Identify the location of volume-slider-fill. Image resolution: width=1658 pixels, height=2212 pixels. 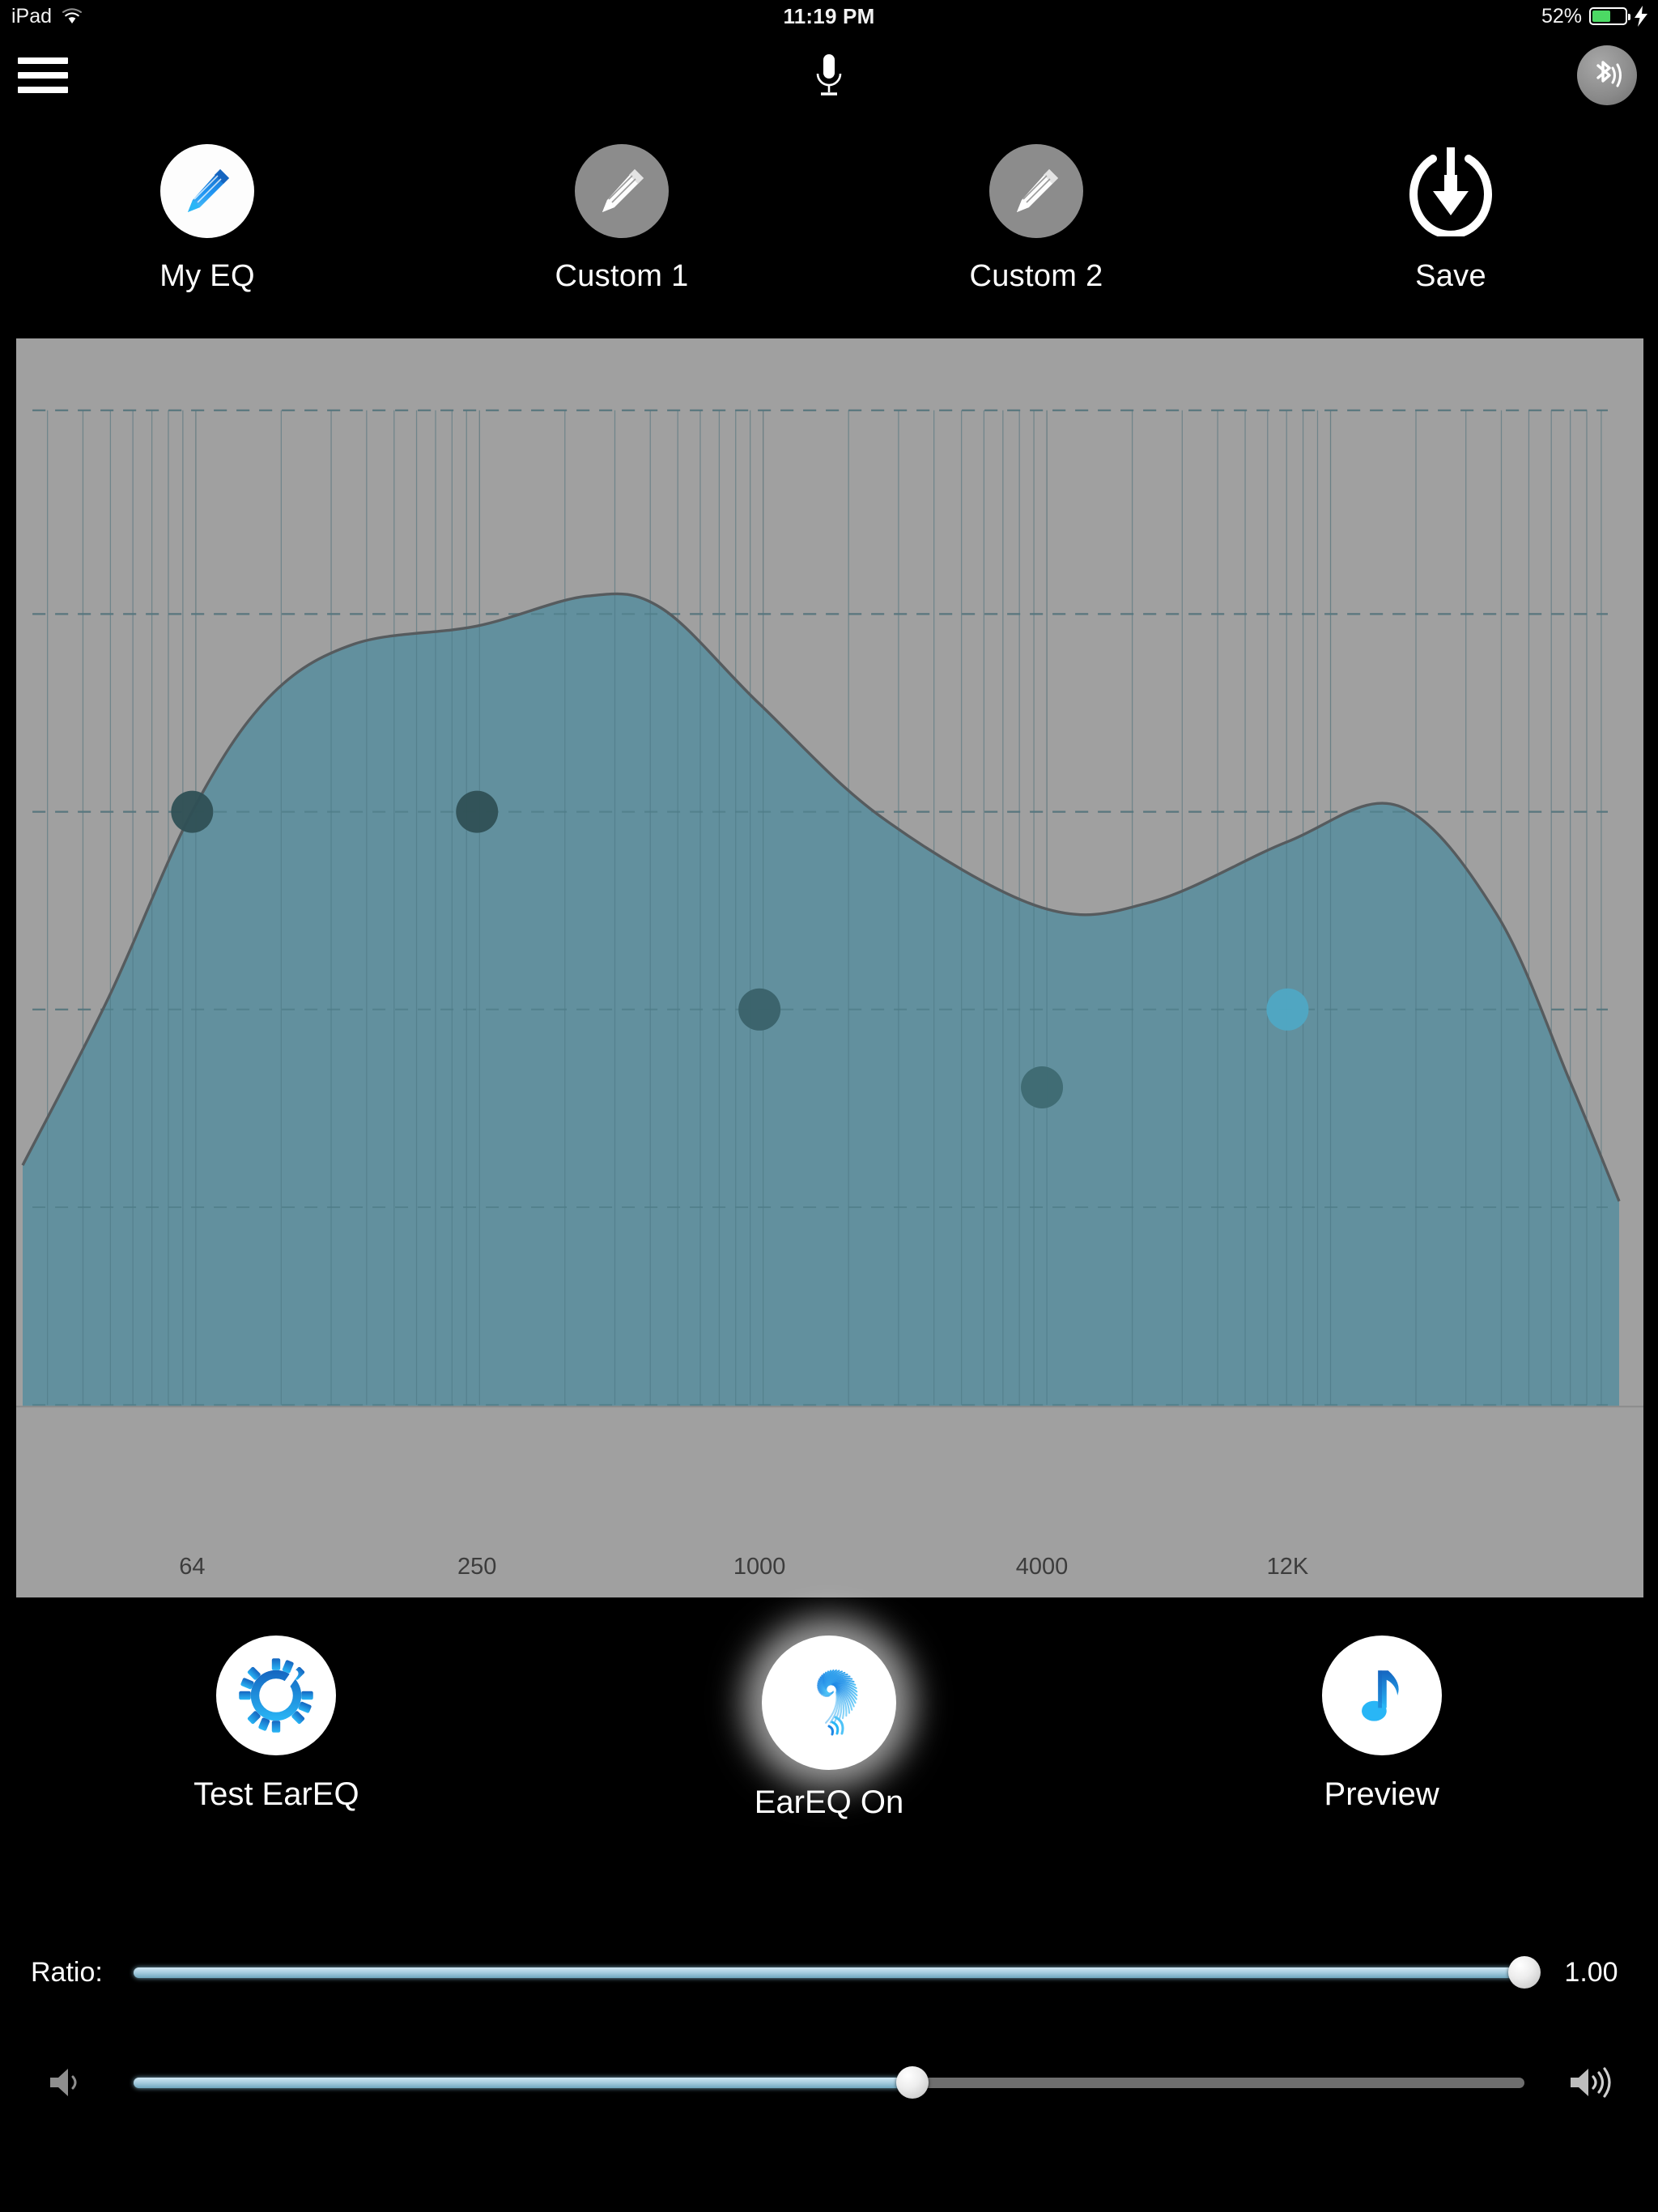
(523, 2082).